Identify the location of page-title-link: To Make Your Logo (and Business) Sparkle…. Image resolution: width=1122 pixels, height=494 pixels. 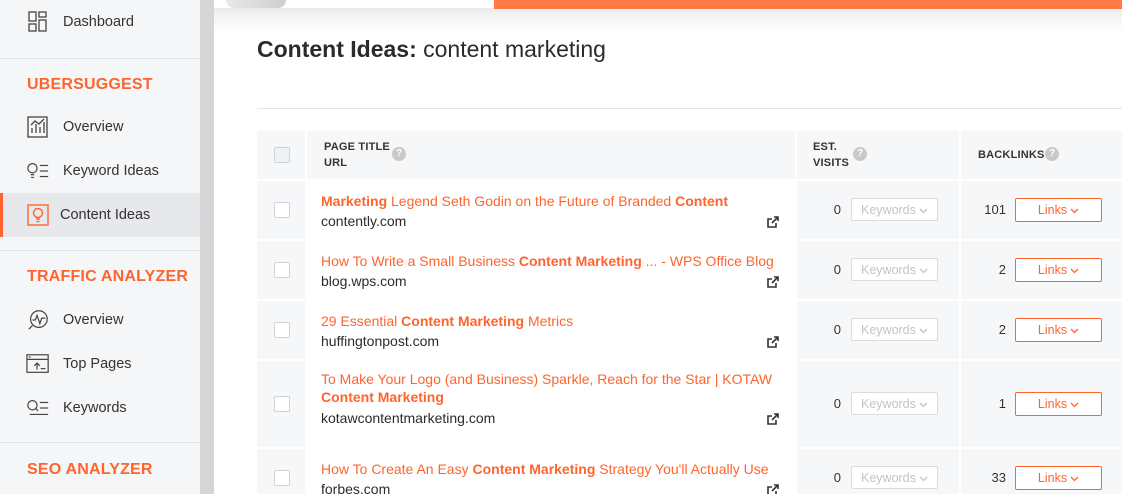
(546, 379).